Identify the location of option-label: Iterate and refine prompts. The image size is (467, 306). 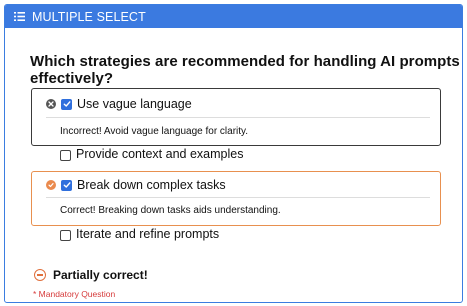
(148, 234).